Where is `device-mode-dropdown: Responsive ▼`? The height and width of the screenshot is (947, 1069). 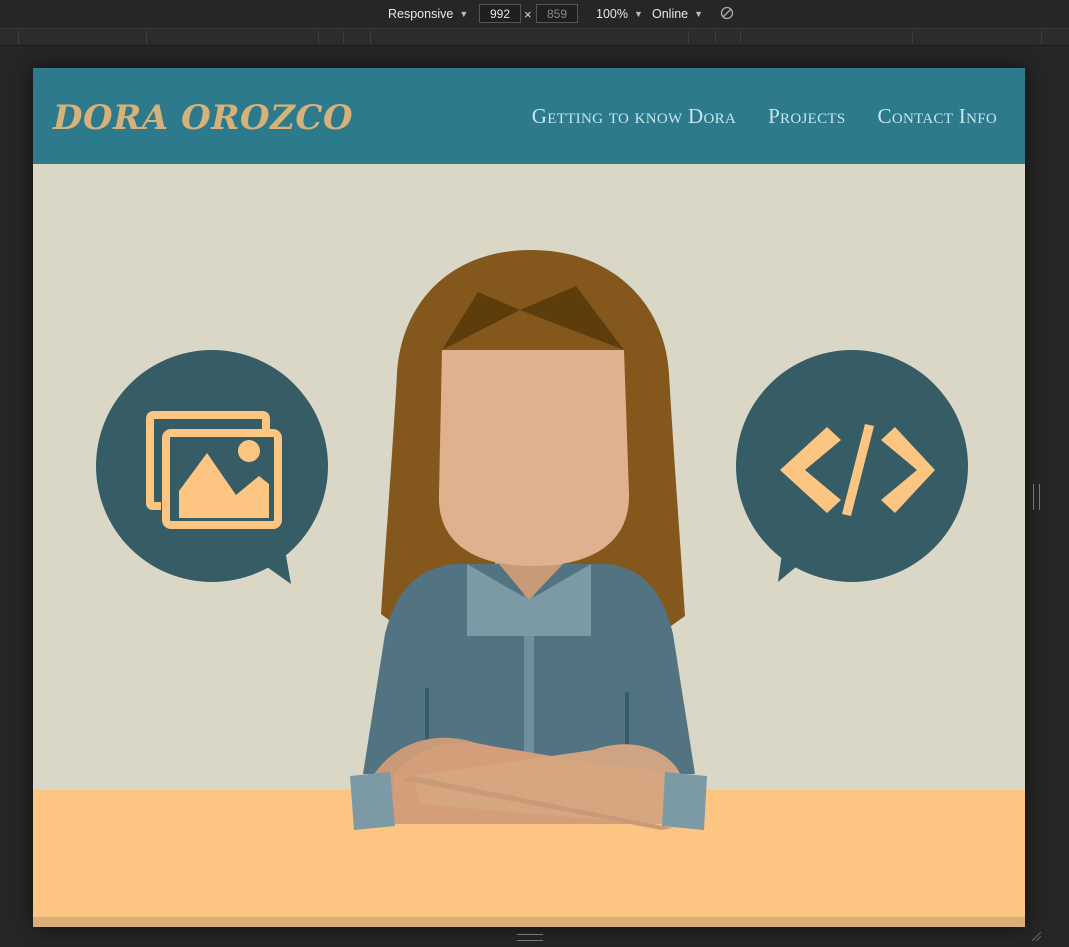 device-mode-dropdown: Responsive ▼ is located at coordinates (428, 14).